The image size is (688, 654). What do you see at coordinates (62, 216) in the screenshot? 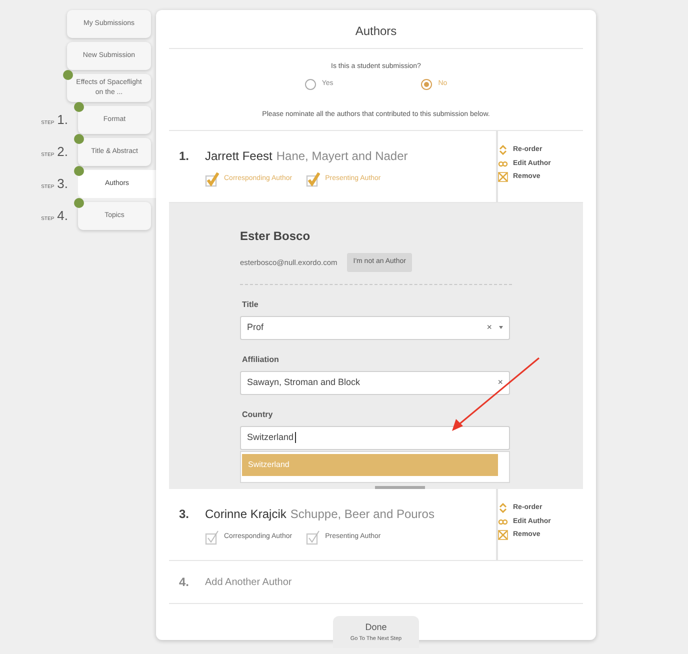
I see `step-number: 4.` at bounding box center [62, 216].